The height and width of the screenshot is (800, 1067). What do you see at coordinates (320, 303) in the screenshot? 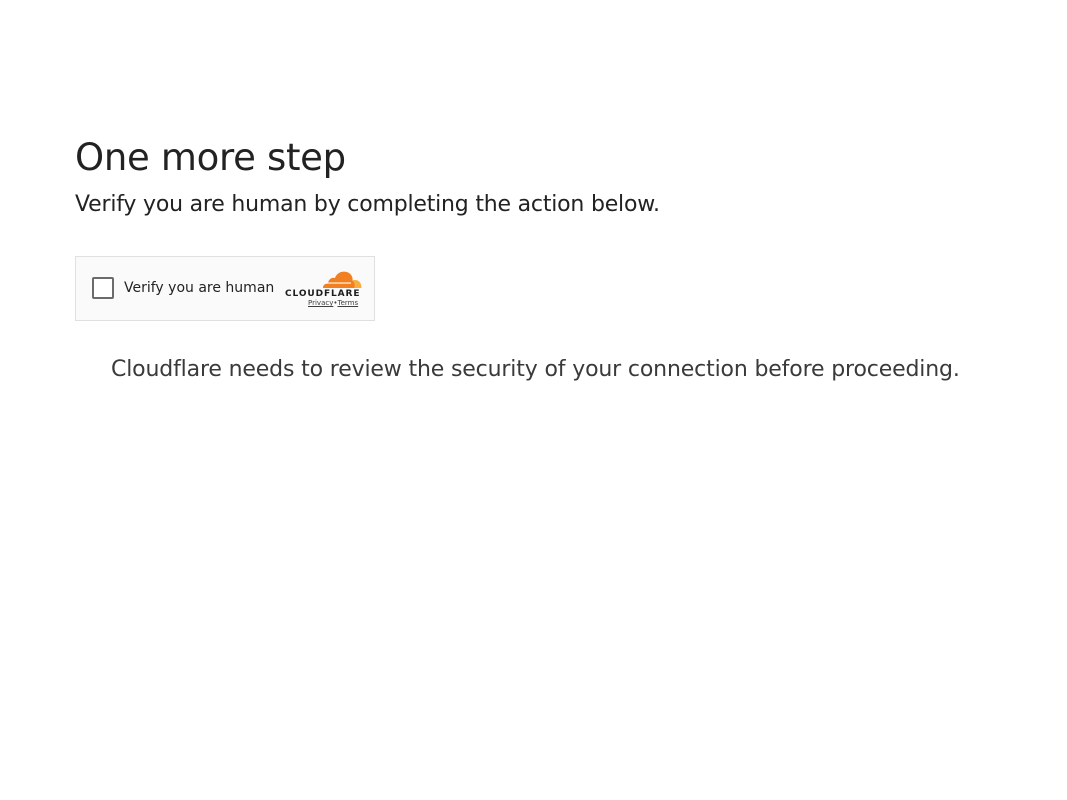
I see `privacy-link: Privacy` at bounding box center [320, 303].